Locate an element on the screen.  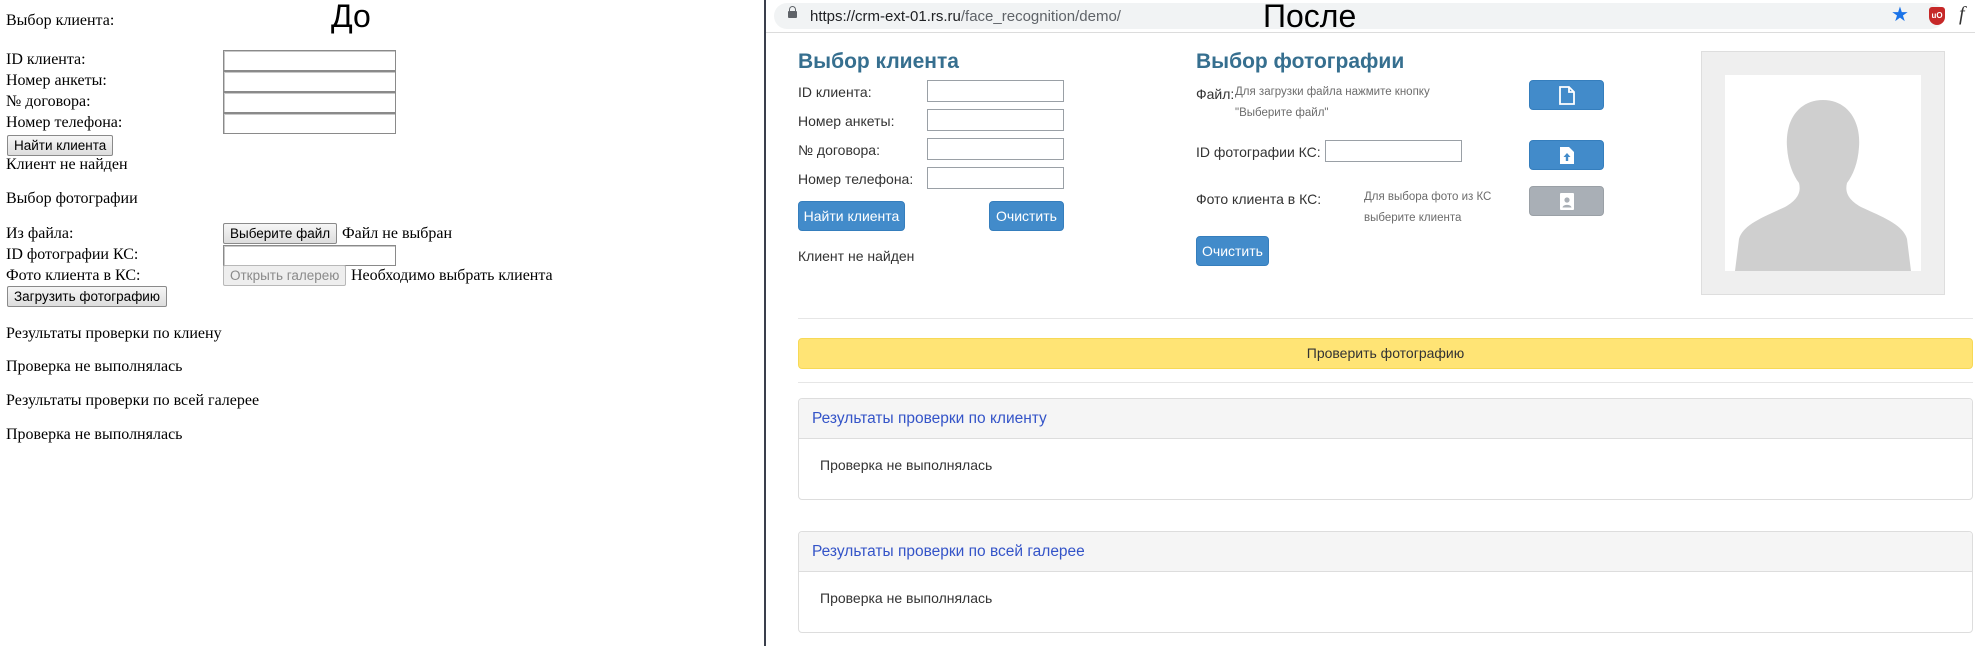
client-results-title: Результаты проверки по клиену is located at coordinates (114, 333).